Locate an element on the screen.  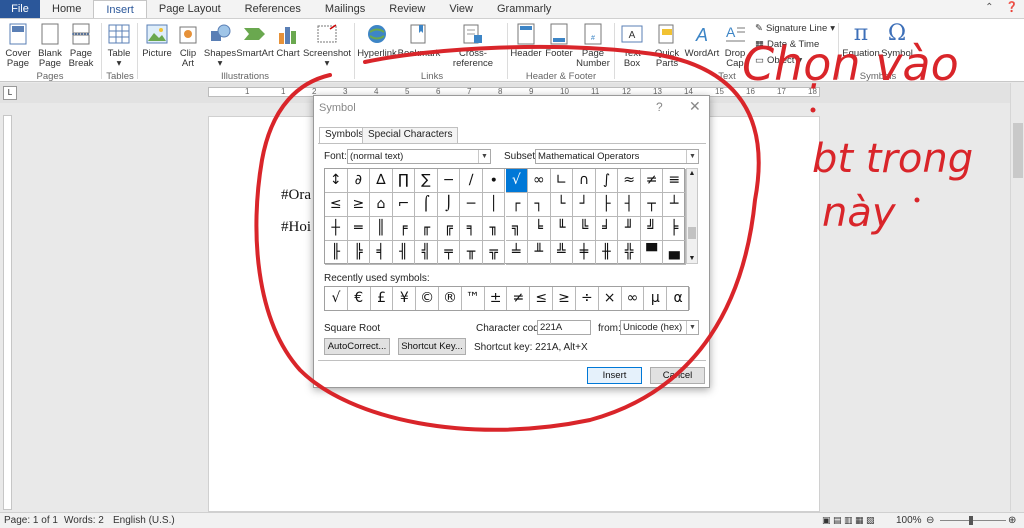
symbol-cell: ╕ is located at coordinates (471, 229).